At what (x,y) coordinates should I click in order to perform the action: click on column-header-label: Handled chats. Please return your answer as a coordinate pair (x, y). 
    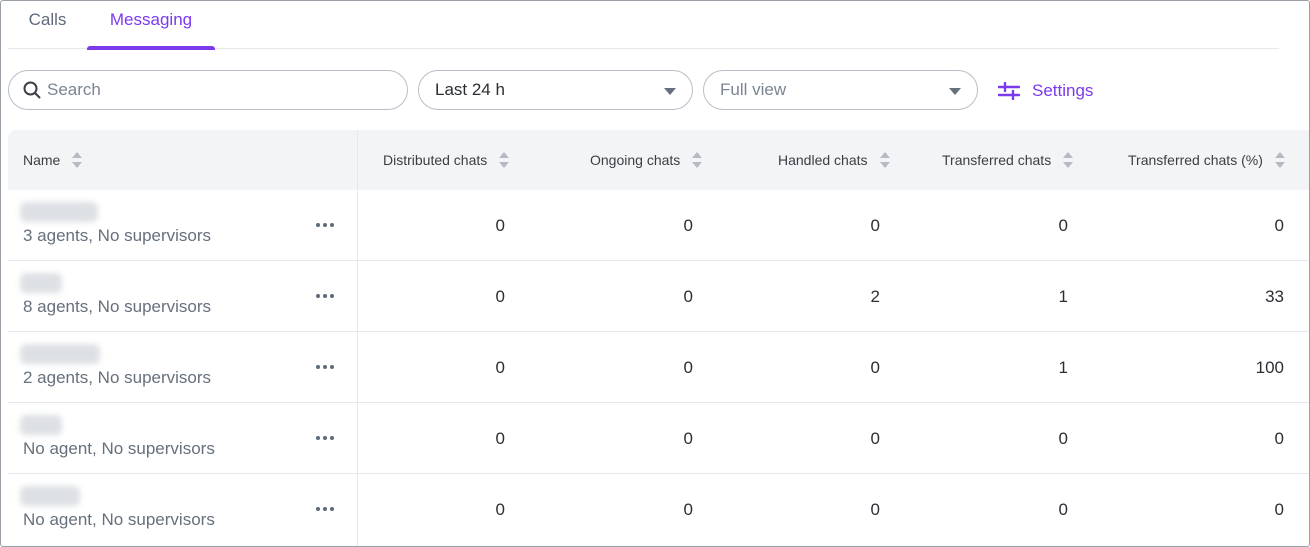
    Looking at the image, I should click on (823, 160).